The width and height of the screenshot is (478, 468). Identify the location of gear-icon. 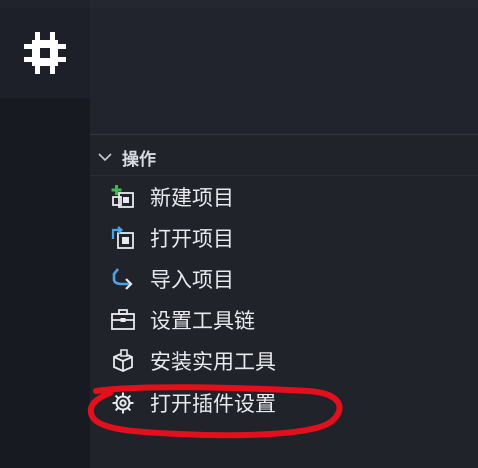
(123, 403).